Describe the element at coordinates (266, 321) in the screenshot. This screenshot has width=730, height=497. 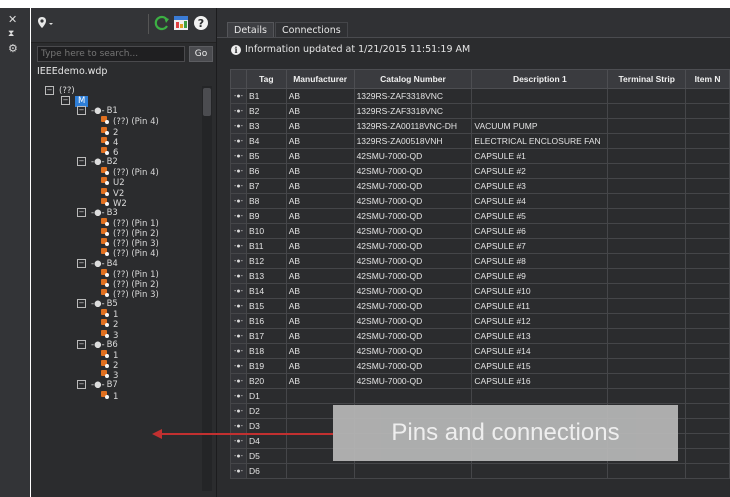
I see `table-cell: B16` at that location.